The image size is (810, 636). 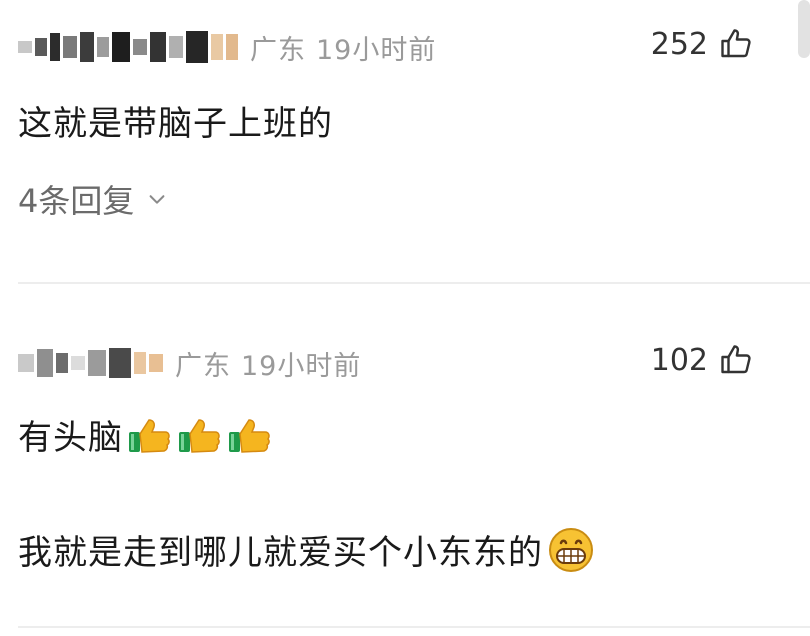 What do you see at coordinates (76, 201) in the screenshot?
I see `replies-label: 4条回复` at bounding box center [76, 201].